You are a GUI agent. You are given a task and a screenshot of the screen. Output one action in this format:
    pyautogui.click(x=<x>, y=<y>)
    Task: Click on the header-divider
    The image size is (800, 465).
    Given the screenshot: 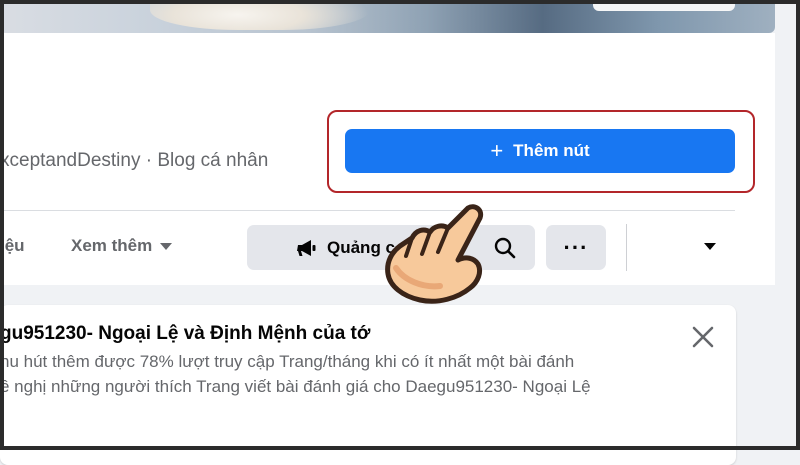 What is the action you would take?
    pyautogui.click(x=367, y=210)
    